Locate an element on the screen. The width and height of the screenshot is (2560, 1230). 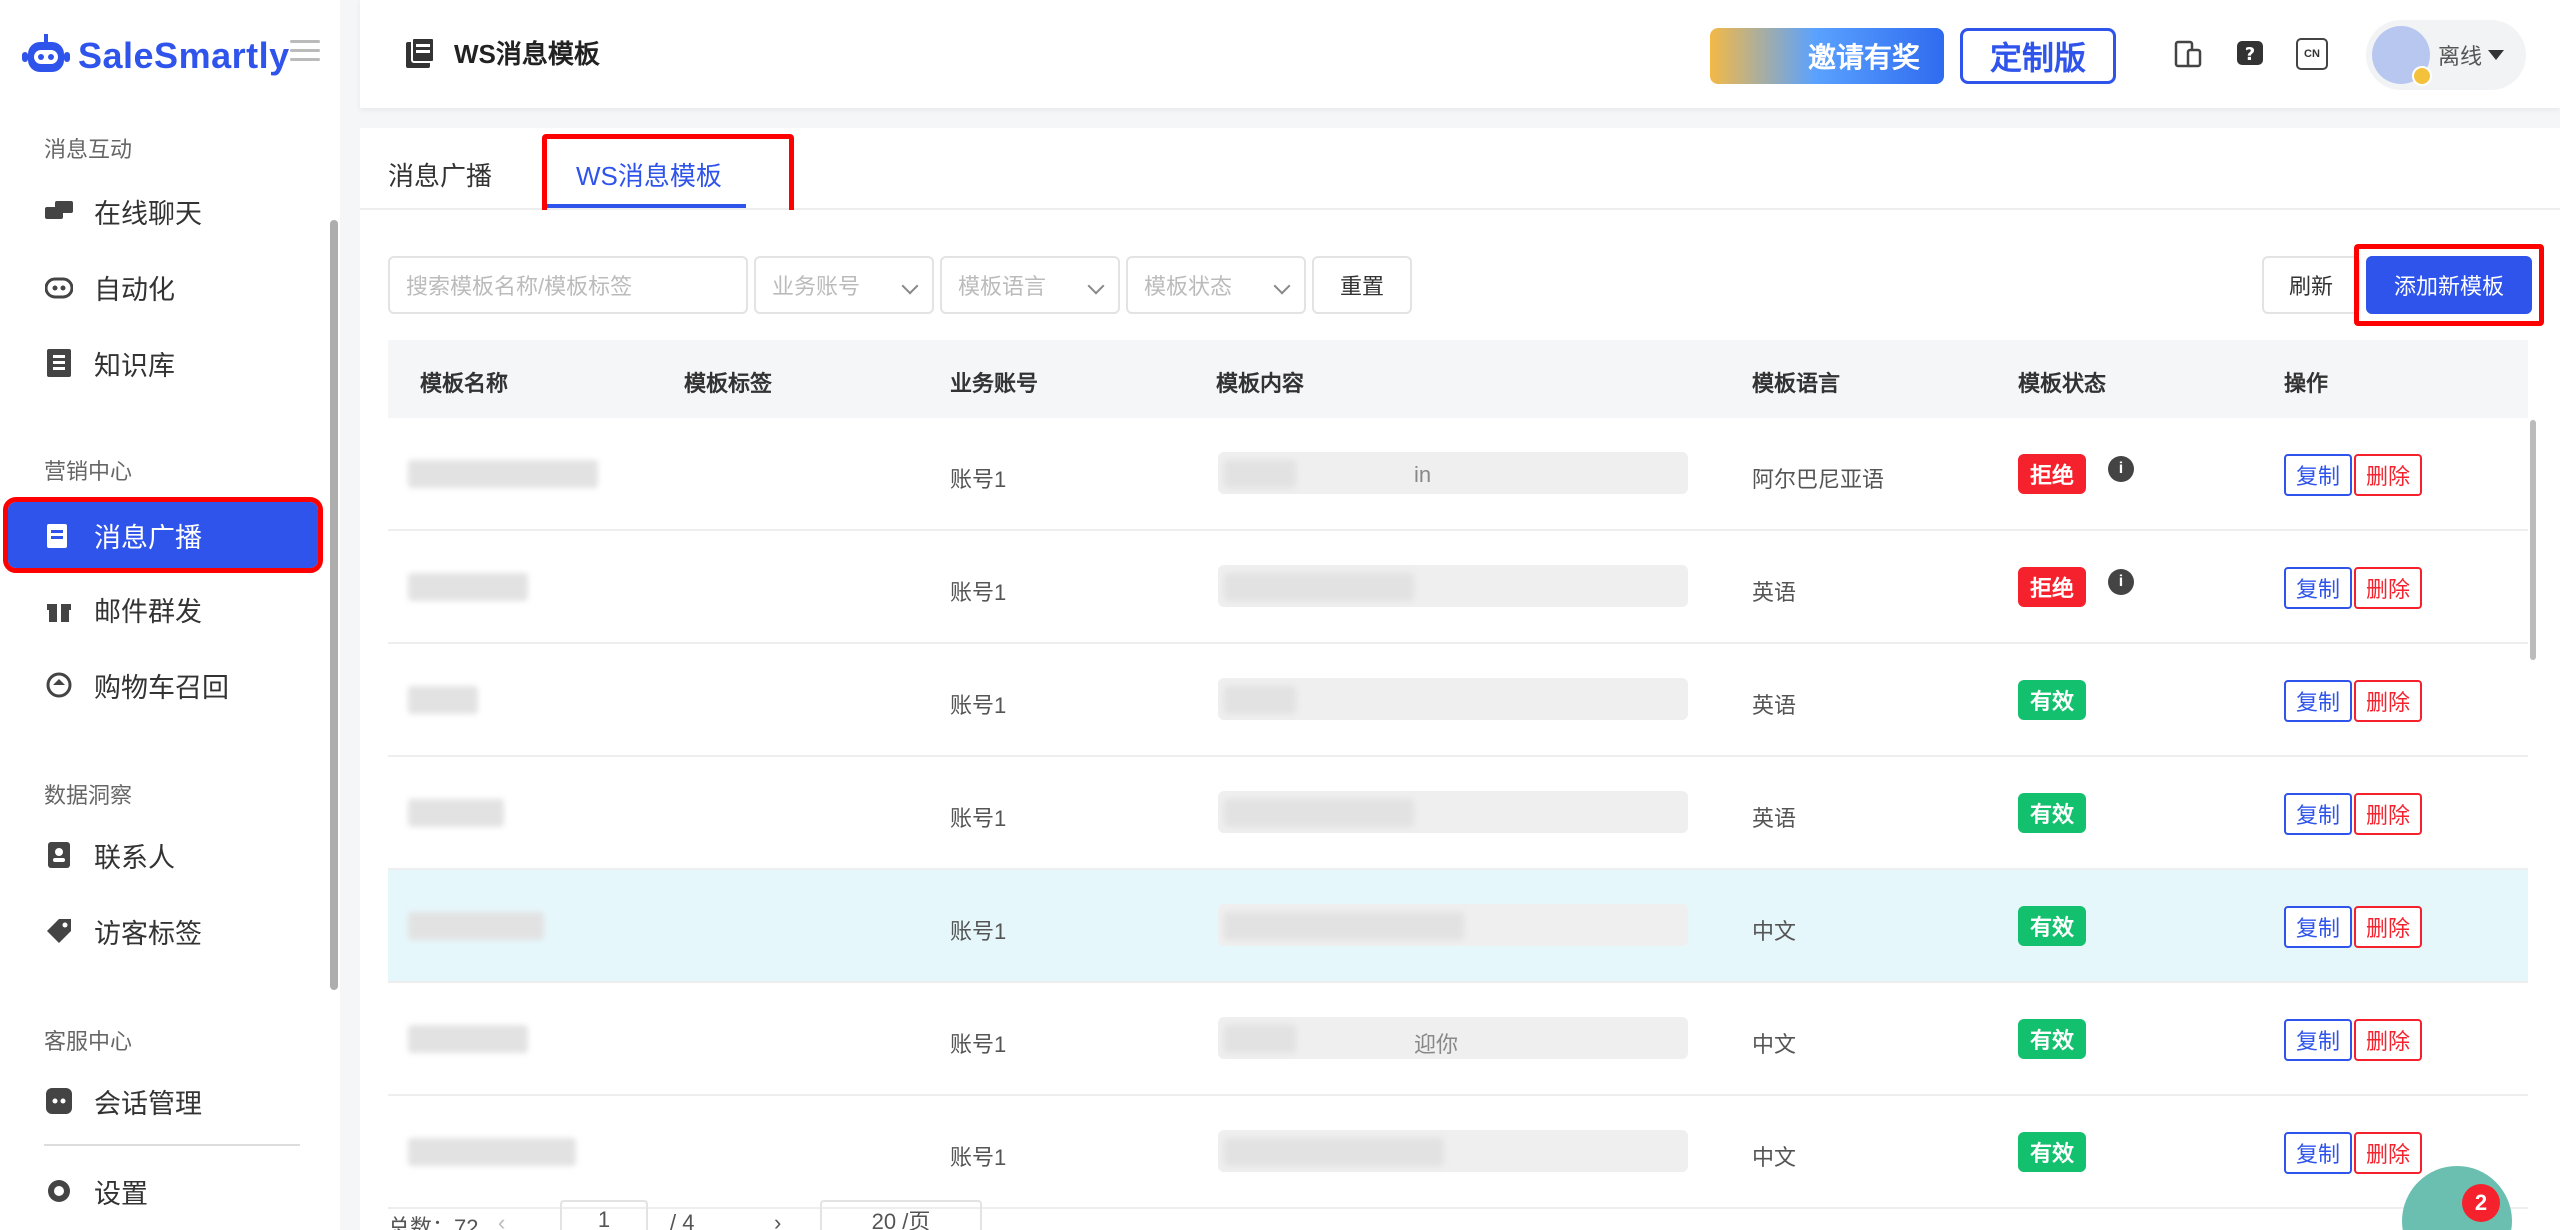
sidebar-item-automation: 自动化 is located at coordinates (163, 287).